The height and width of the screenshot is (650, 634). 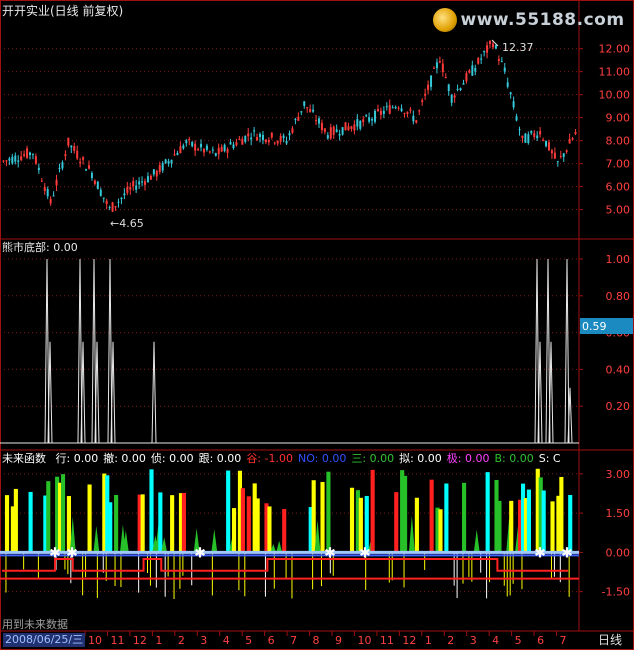 What do you see at coordinates (428, 640) in the screenshot?
I see `month-tick-label: 1` at bounding box center [428, 640].